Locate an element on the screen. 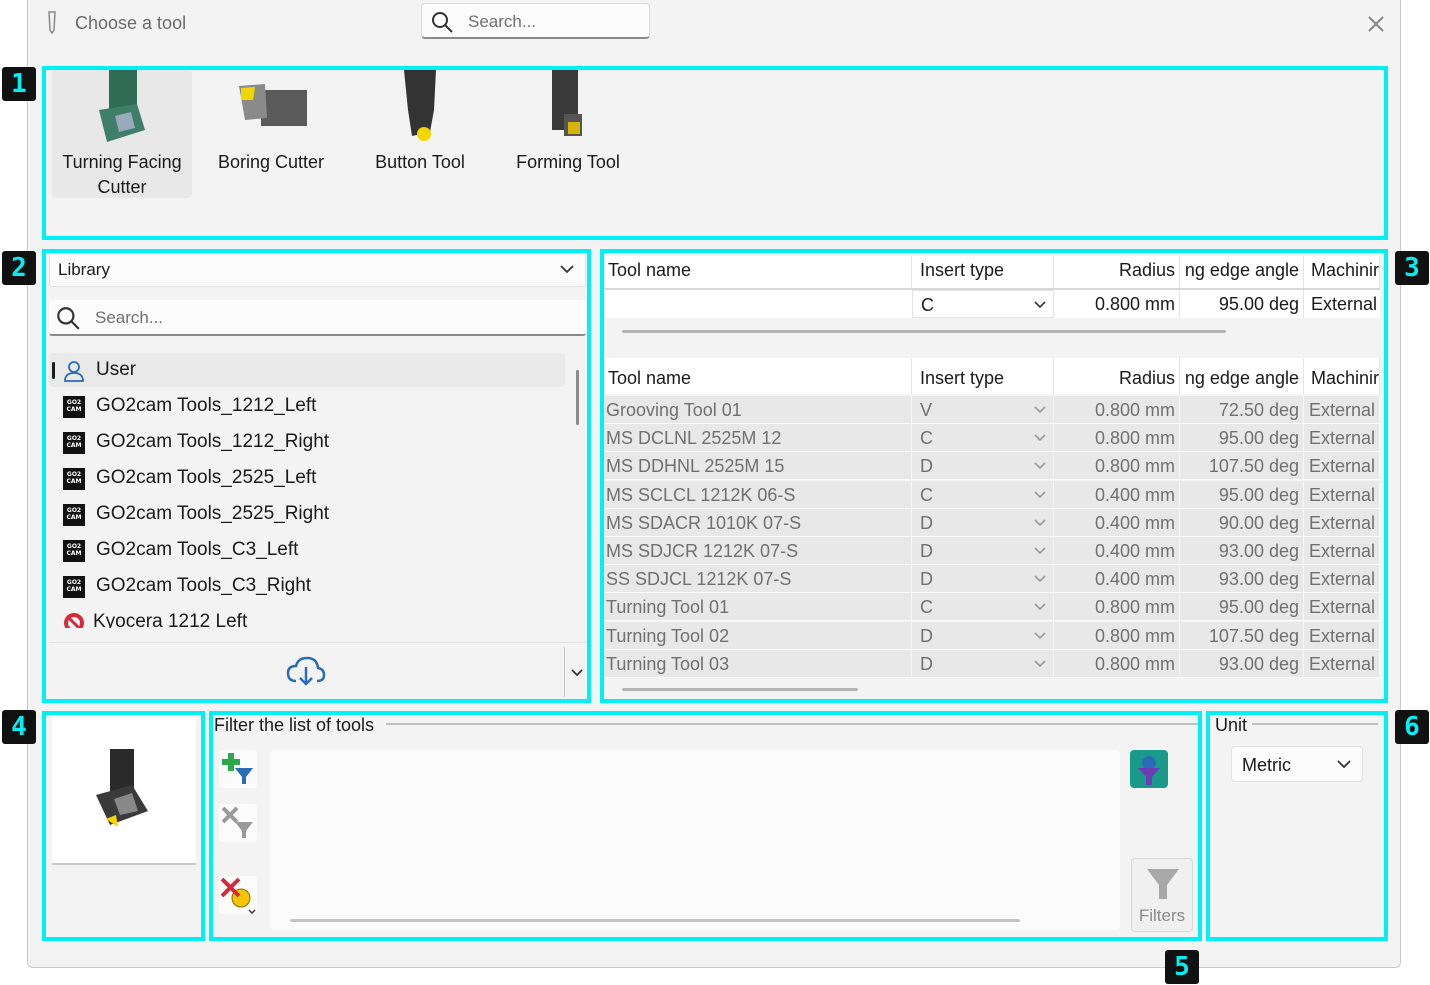 Image resolution: width=1430 pixels, height=985 pixels. annotation-badge-6: 6 is located at coordinates (1412, 727).